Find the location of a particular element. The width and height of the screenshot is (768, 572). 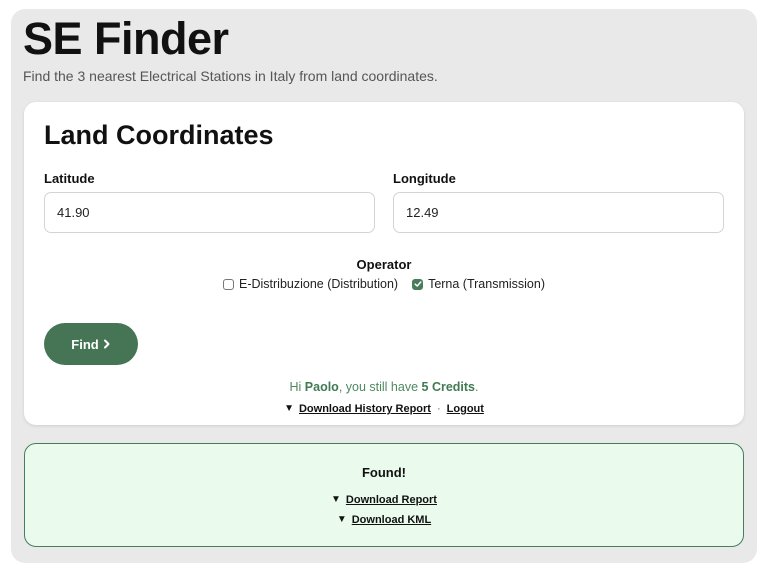

find-button: Find is located at coordinates (91, 344).